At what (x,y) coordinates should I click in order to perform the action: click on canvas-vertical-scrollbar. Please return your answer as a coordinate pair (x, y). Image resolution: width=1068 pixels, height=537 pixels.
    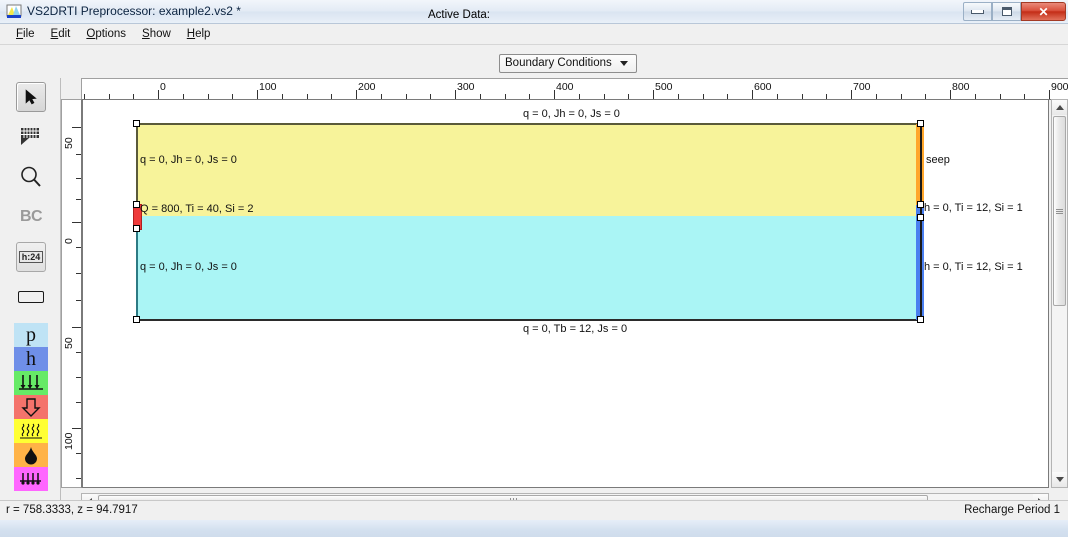
    Looking at the image, I should click on (1059, 293).